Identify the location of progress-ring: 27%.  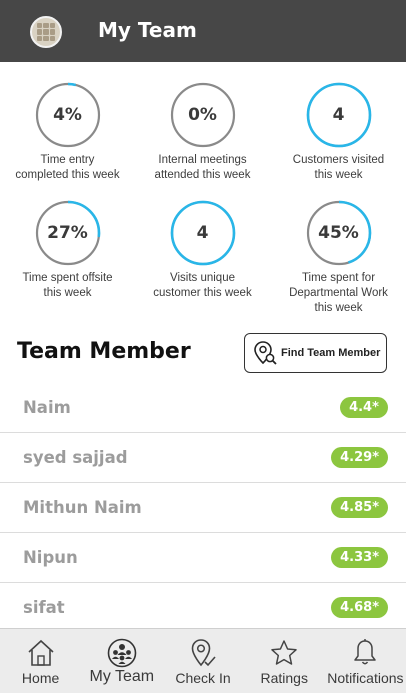
(68, 233).